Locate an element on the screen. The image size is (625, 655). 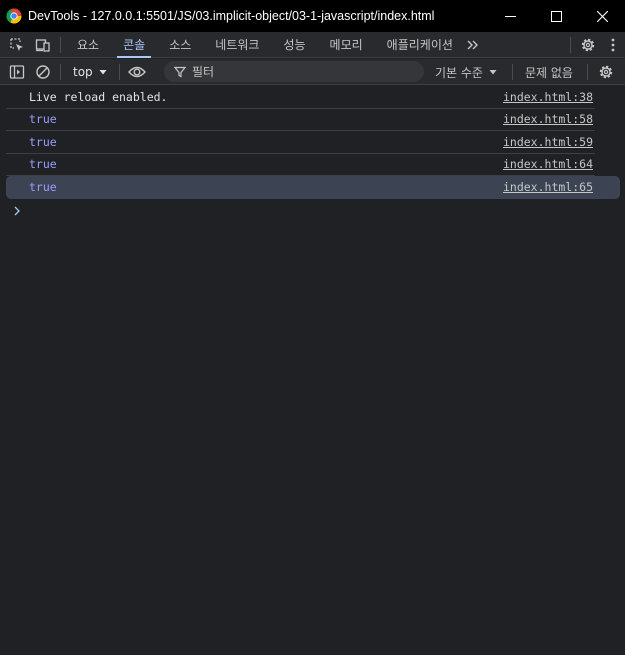
tab-memory: 메모리 is located at coordinates (346, 44).